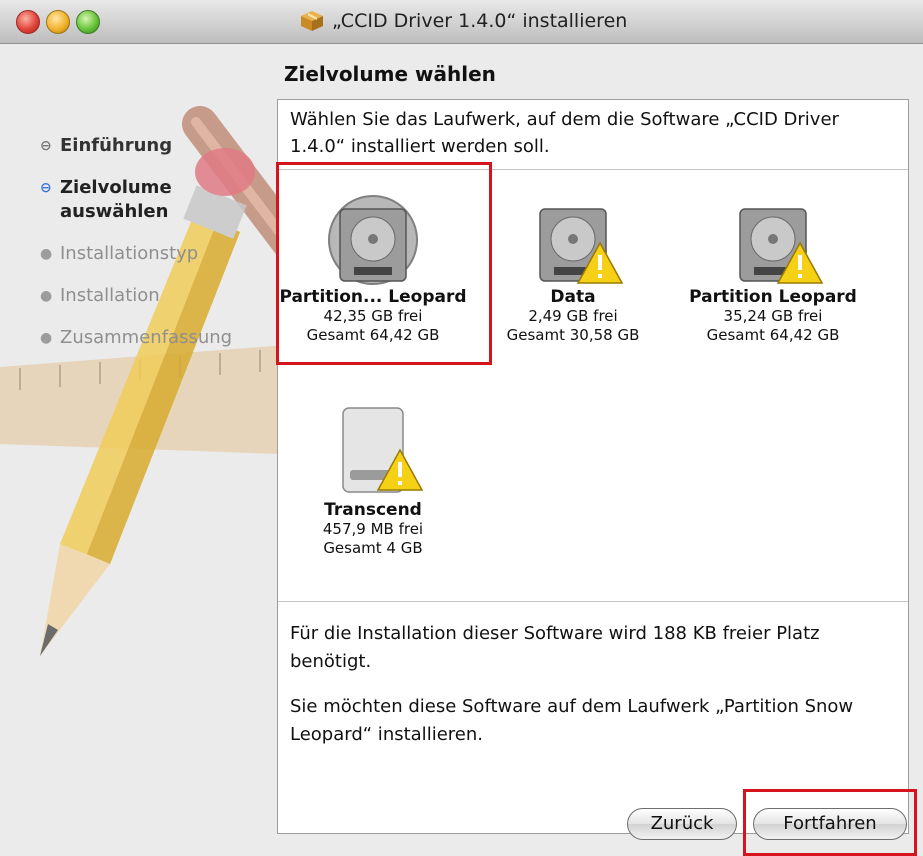 This screenshot has height=856, width=923. What do you see at coordinates (146, 337) in the screenshot?
I see `step-label: Zusammenfassung` at bounding box center [146, 337].